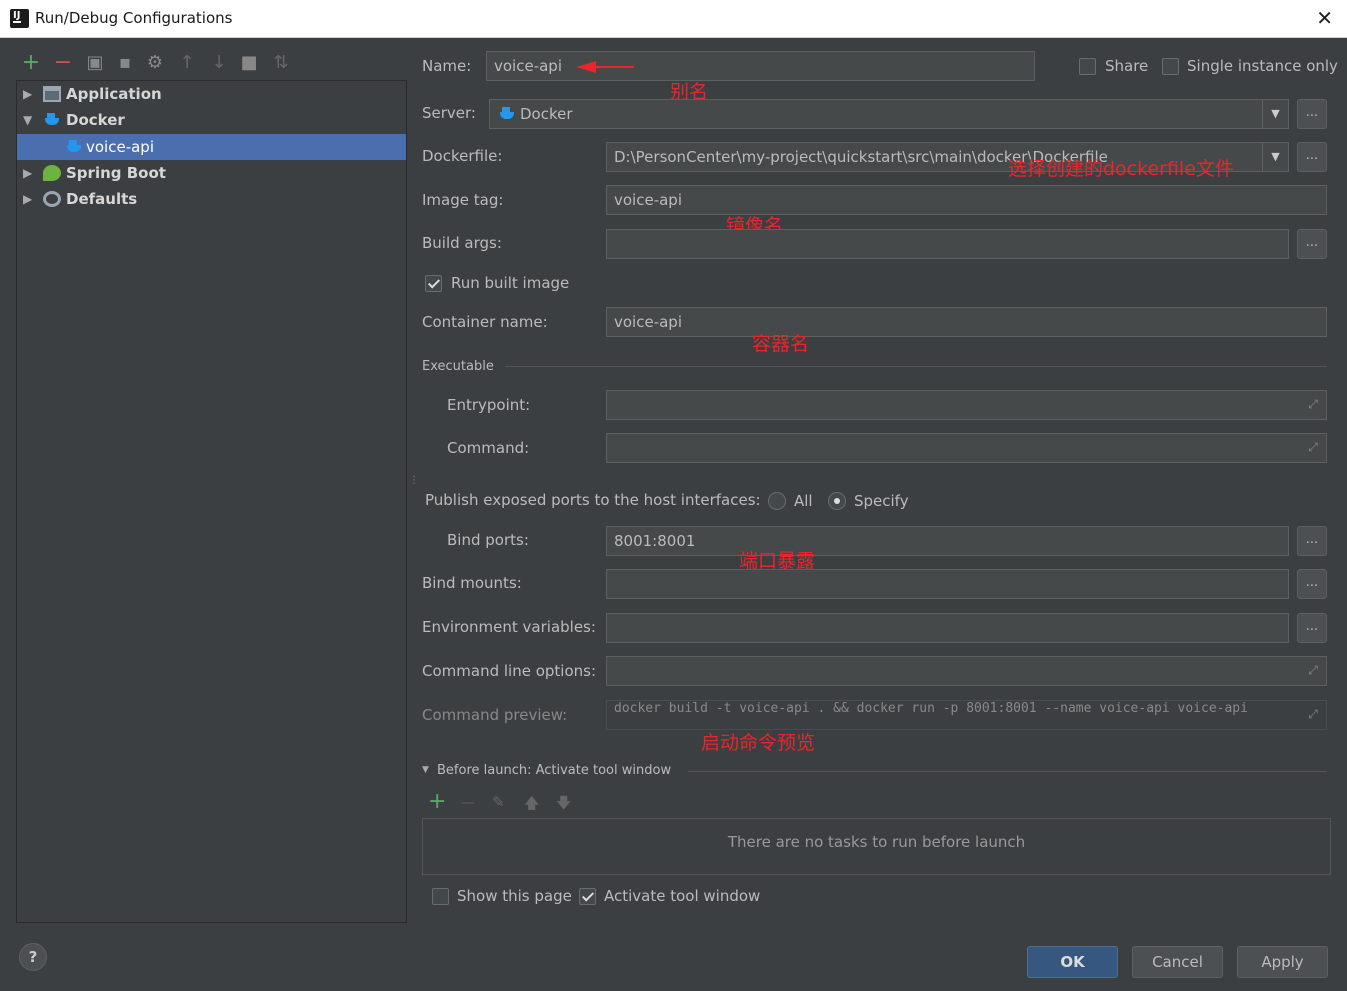  I want to click on tree-item-defaults: ▶ Defaults, so click(211, 199).